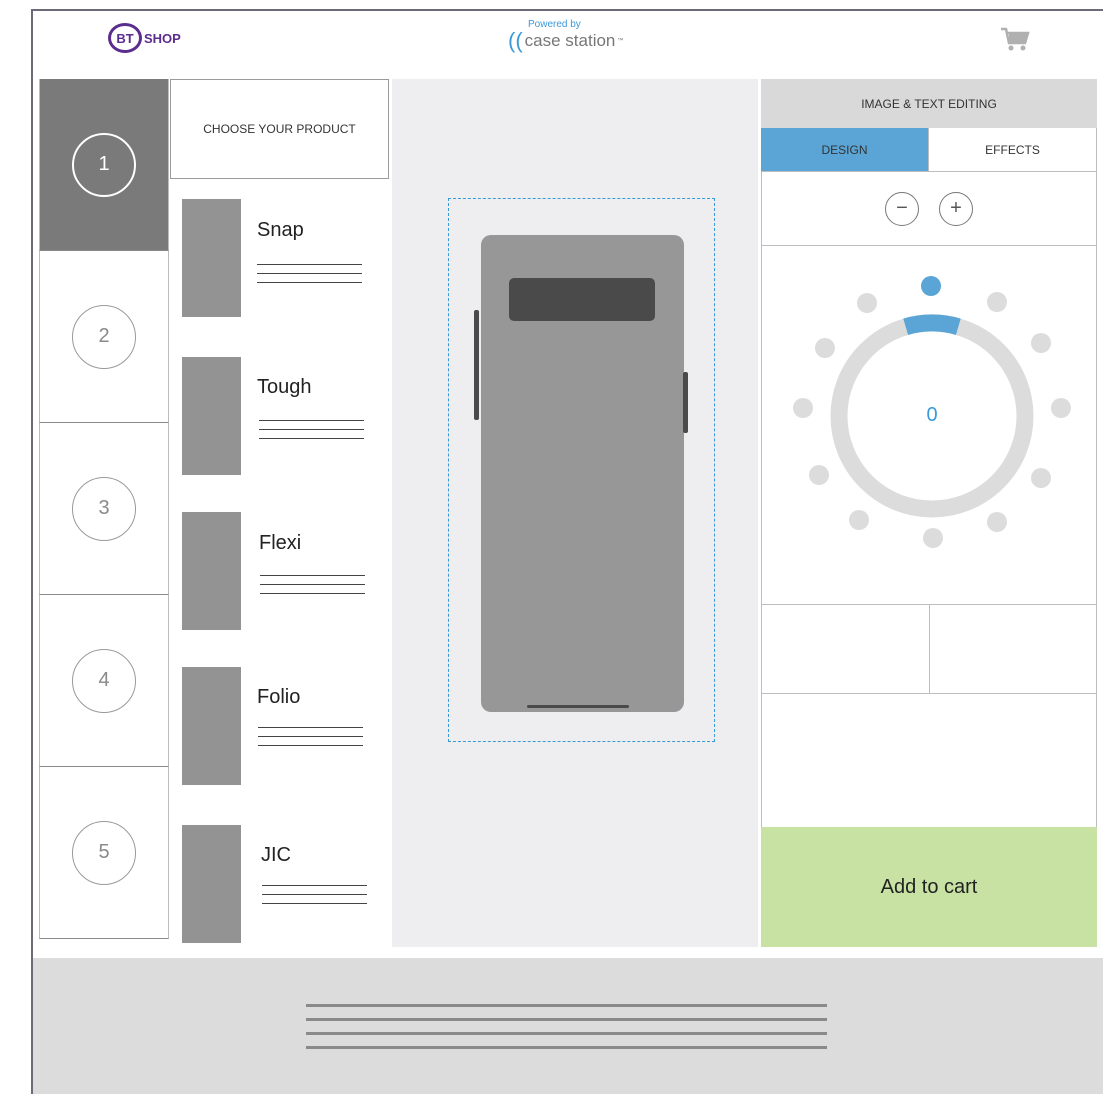 The image size is (1103, 1094). What do you see at coordinates (578, 706) in the screenshot?
I see `phone-bottom-bar` at bounding box center [578, 706].